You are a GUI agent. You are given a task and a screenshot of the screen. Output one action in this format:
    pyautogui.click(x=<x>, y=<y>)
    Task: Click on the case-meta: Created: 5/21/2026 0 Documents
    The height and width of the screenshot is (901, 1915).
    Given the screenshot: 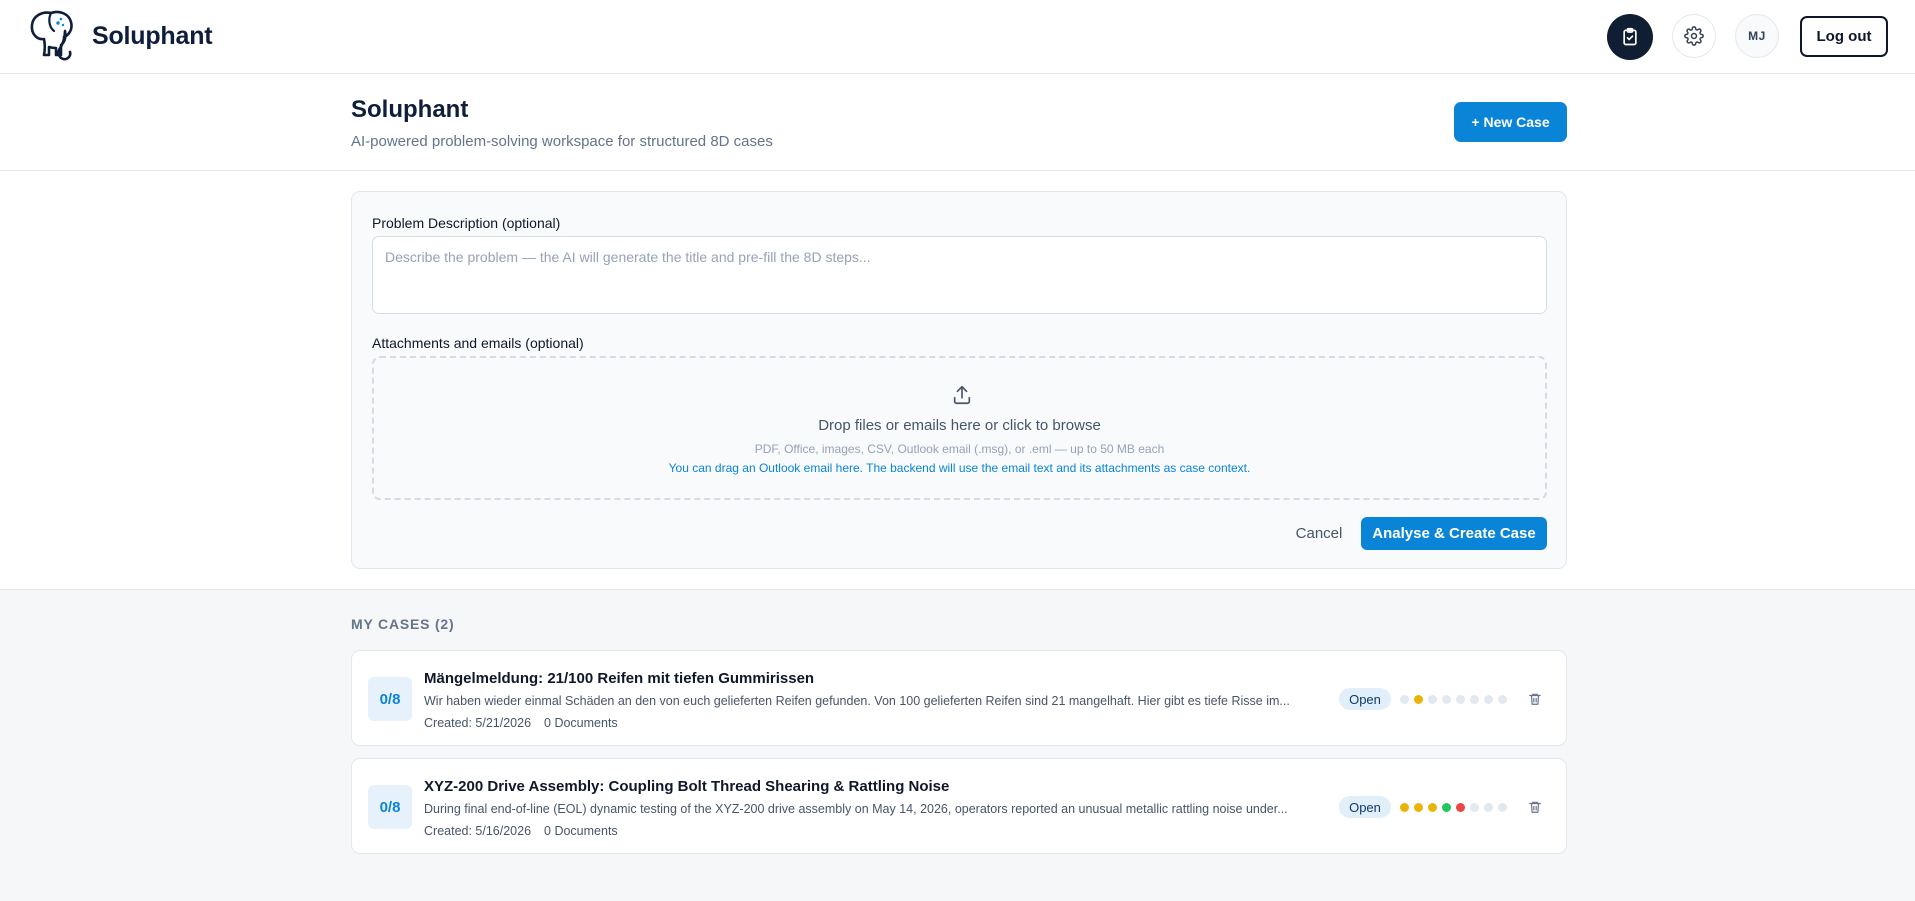 What is the action you would take?
    pyautogui.click(x=521, y=723)
    